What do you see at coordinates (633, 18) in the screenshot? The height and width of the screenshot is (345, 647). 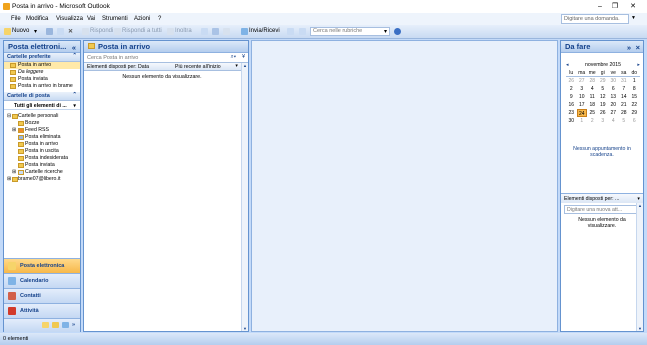 I see `ask-dropdown-icon: ▼` at bounding box center [633, 18].